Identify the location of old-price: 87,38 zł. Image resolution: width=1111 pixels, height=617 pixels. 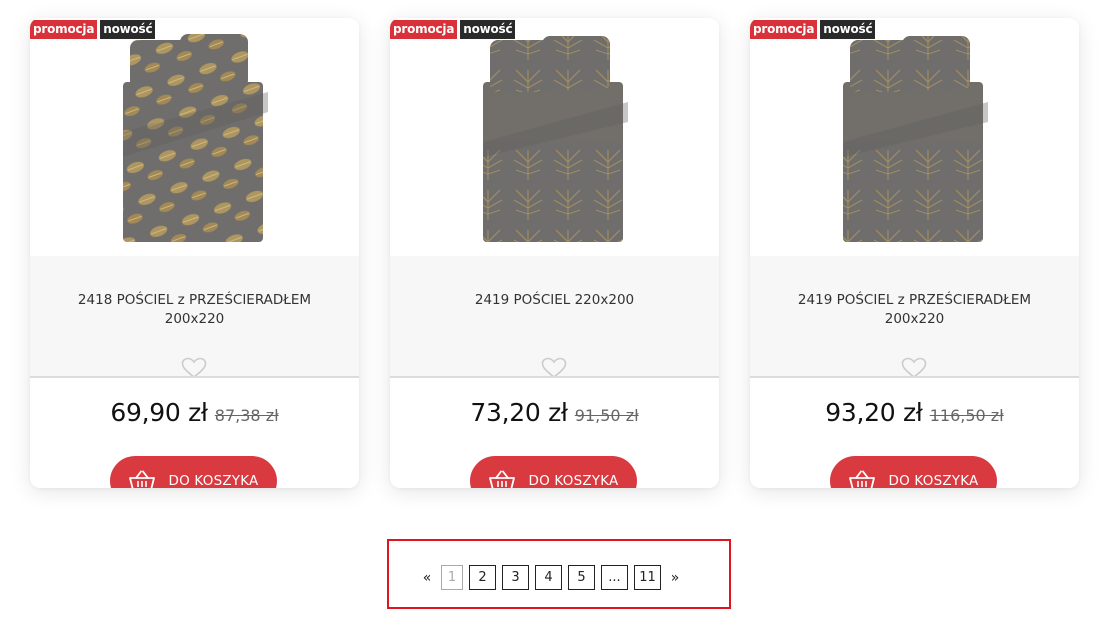
(246, 415).